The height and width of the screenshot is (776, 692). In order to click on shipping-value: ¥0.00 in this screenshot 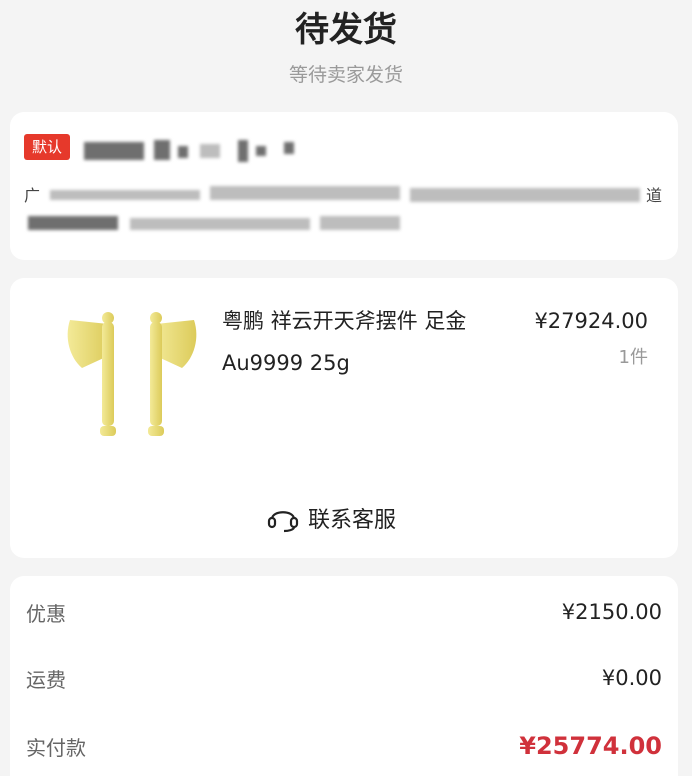, I will do `click(631, 678)`.